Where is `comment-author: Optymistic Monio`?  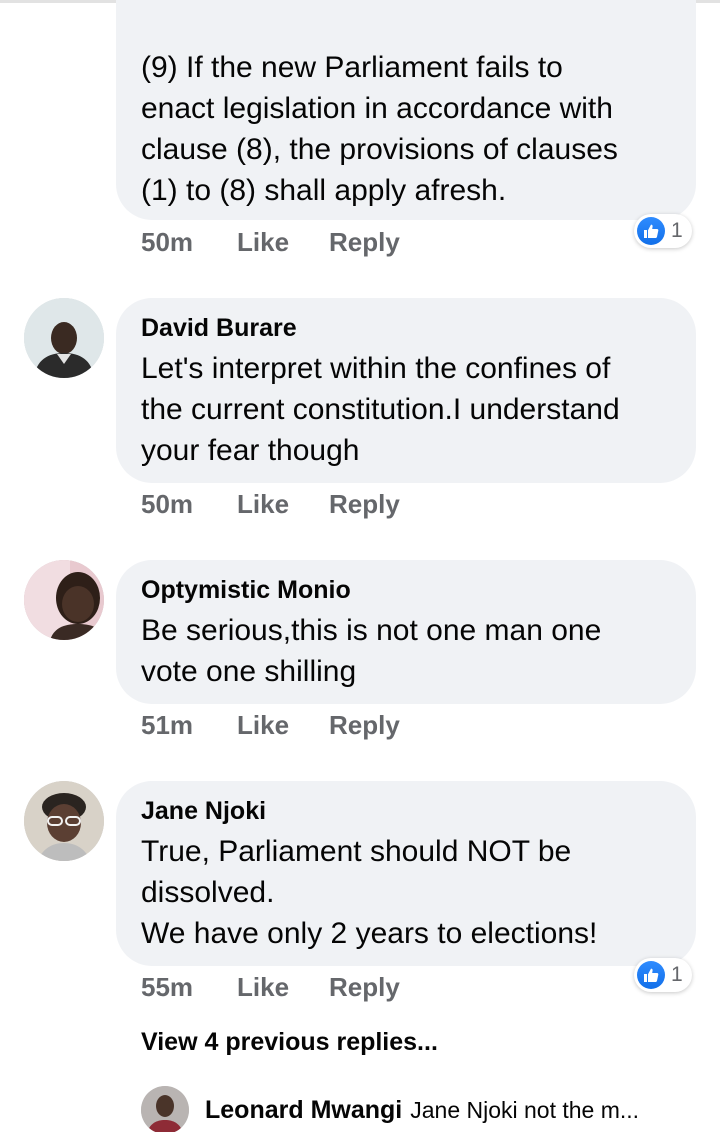 comment-author: Optymistic Monio is located at coordinates (406, 590).